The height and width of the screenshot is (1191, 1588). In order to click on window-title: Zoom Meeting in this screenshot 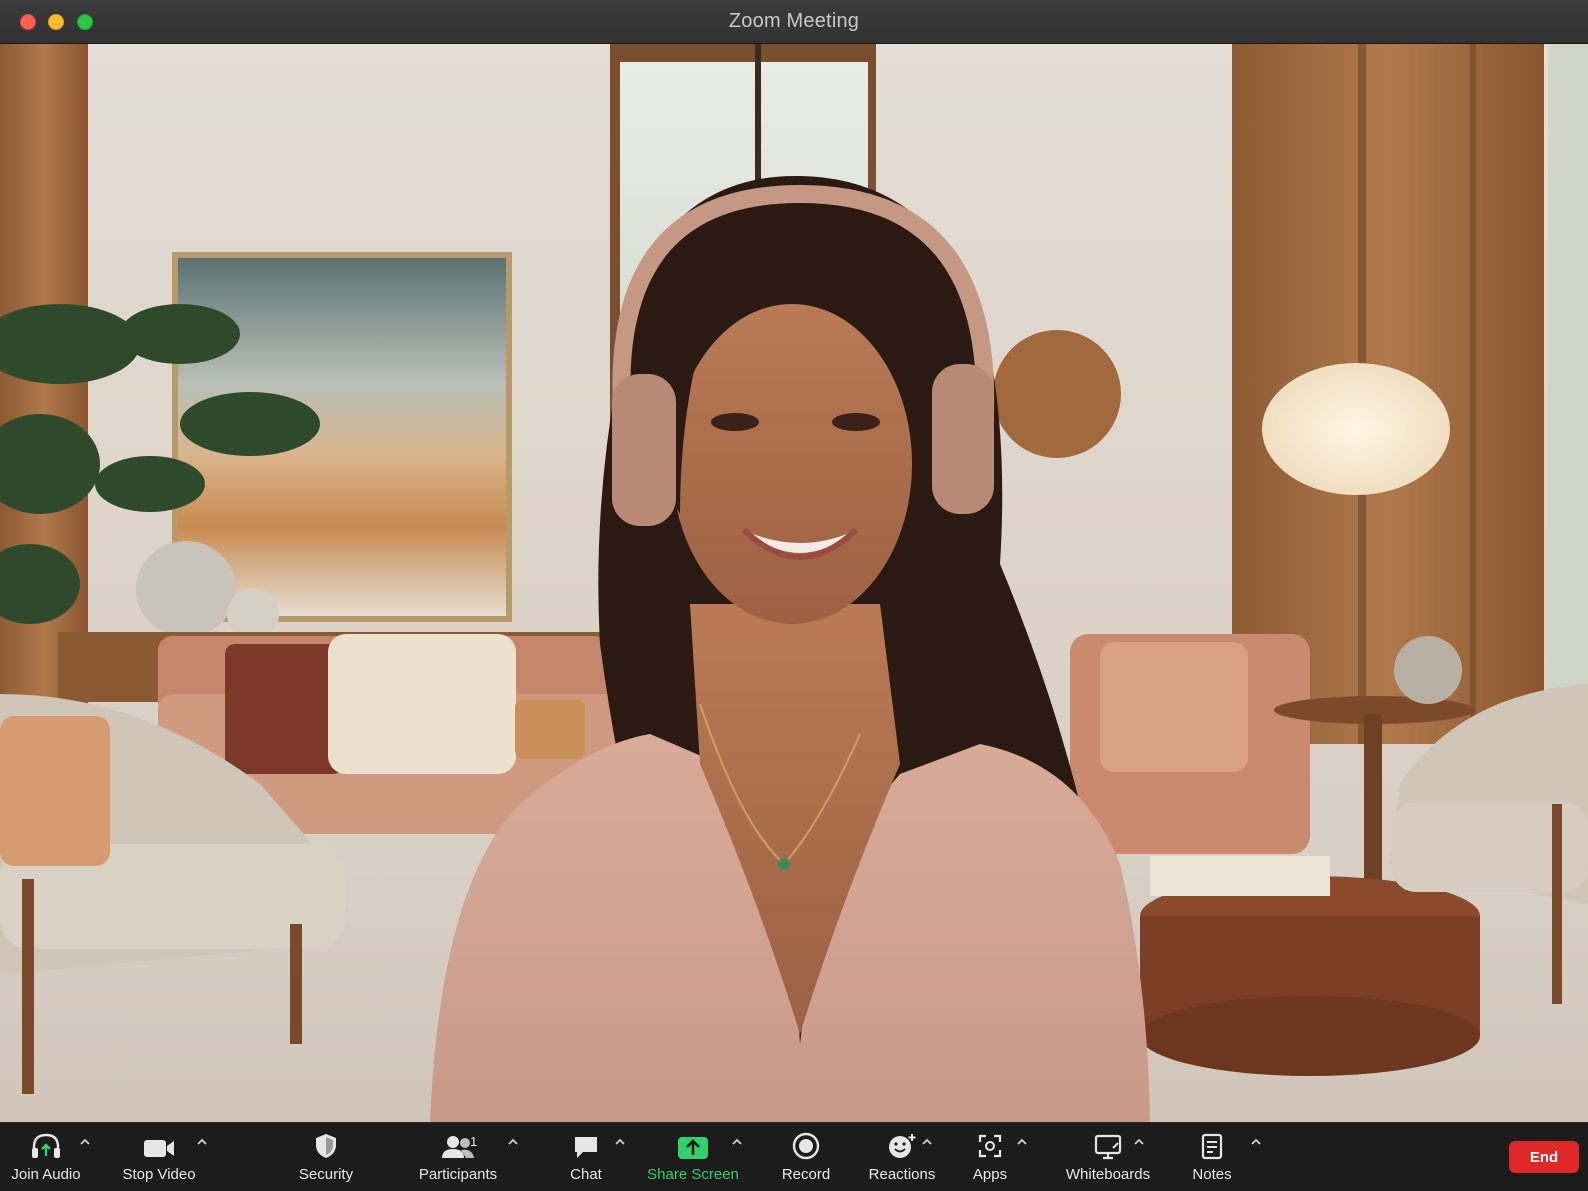, I will do `click(794, 21)`.